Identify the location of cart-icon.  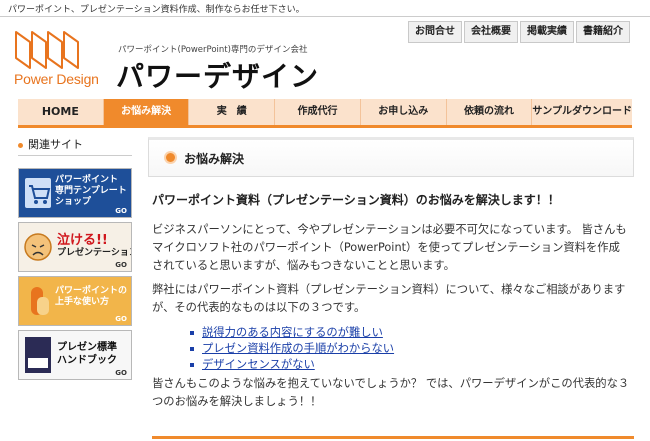
(38, 193).